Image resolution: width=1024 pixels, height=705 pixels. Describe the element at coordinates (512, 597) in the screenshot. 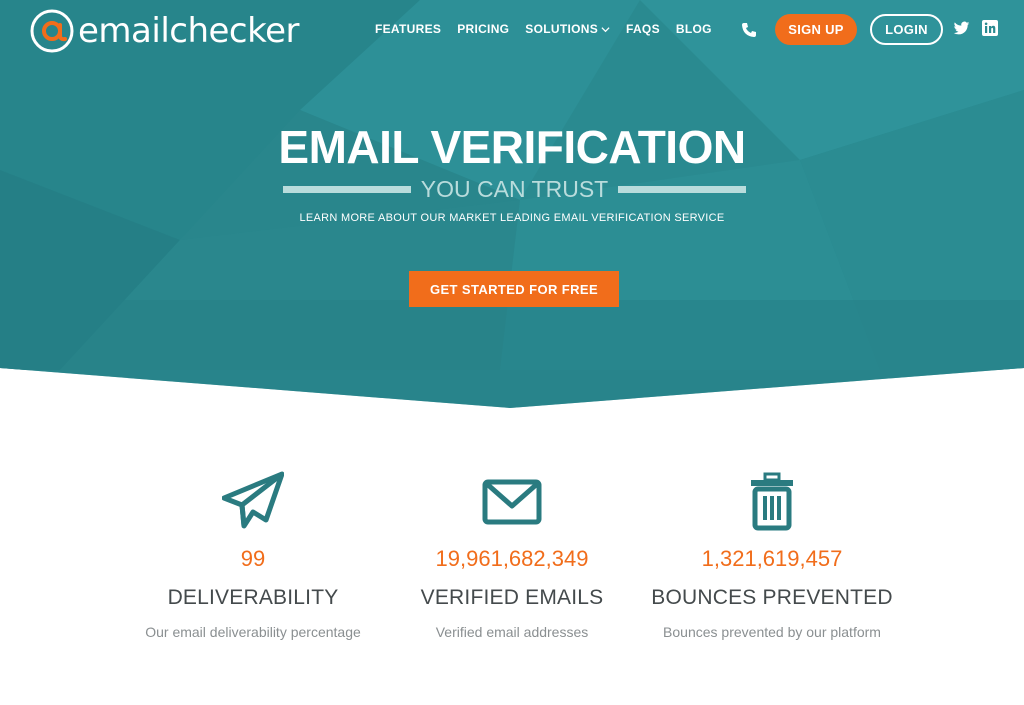

I see `stat-title: VERIFIED EMAILS` at that location.